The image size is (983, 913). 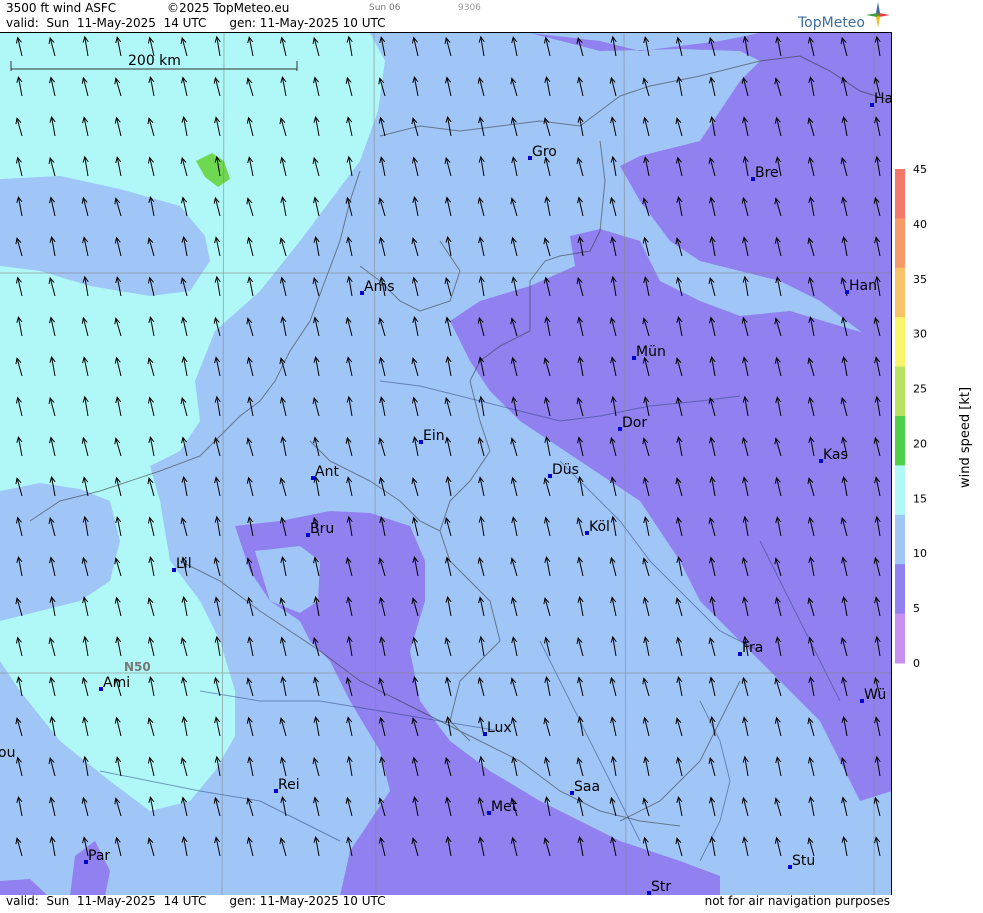 I want to click on city-label: Rei, so click(x=289, y=785).